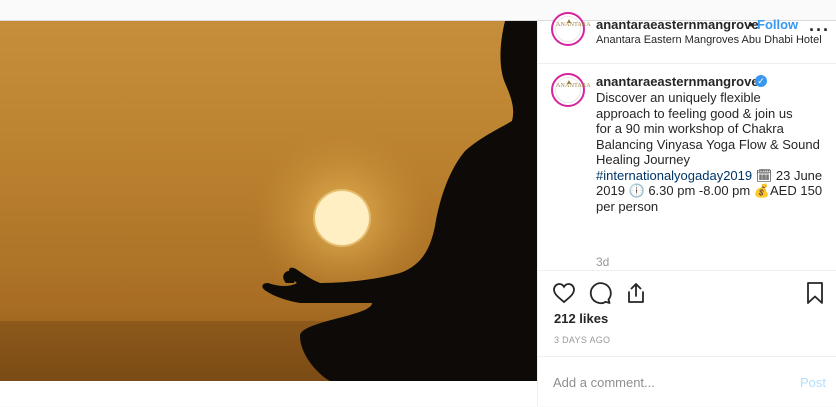 The height and width of the screenshot is (407, 836). I want to click on comment-input, so click(668, 382).